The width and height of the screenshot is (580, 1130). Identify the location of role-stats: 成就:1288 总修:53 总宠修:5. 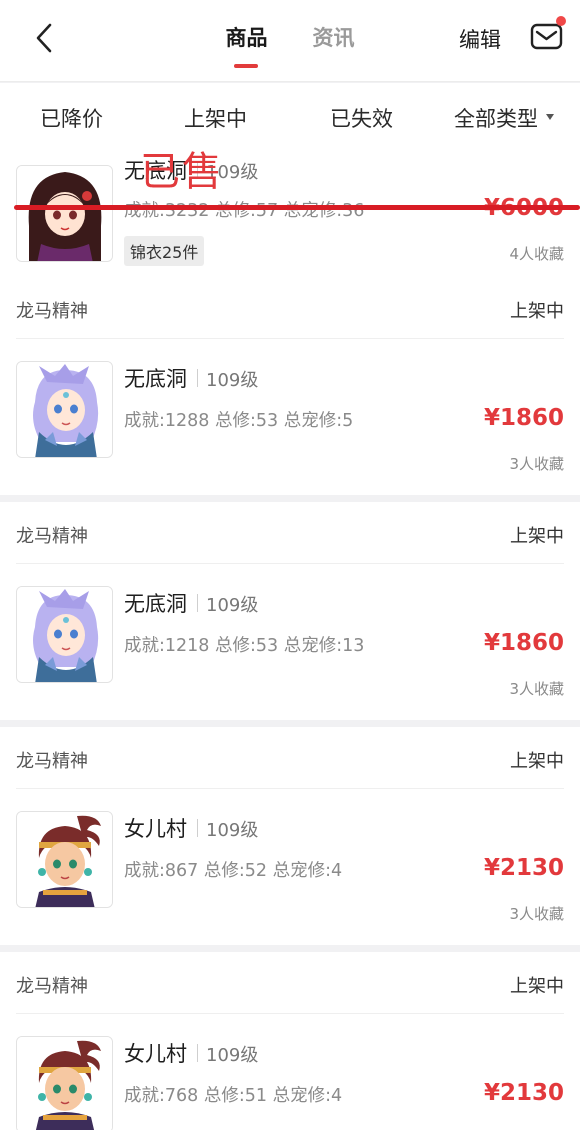
(239, 421).